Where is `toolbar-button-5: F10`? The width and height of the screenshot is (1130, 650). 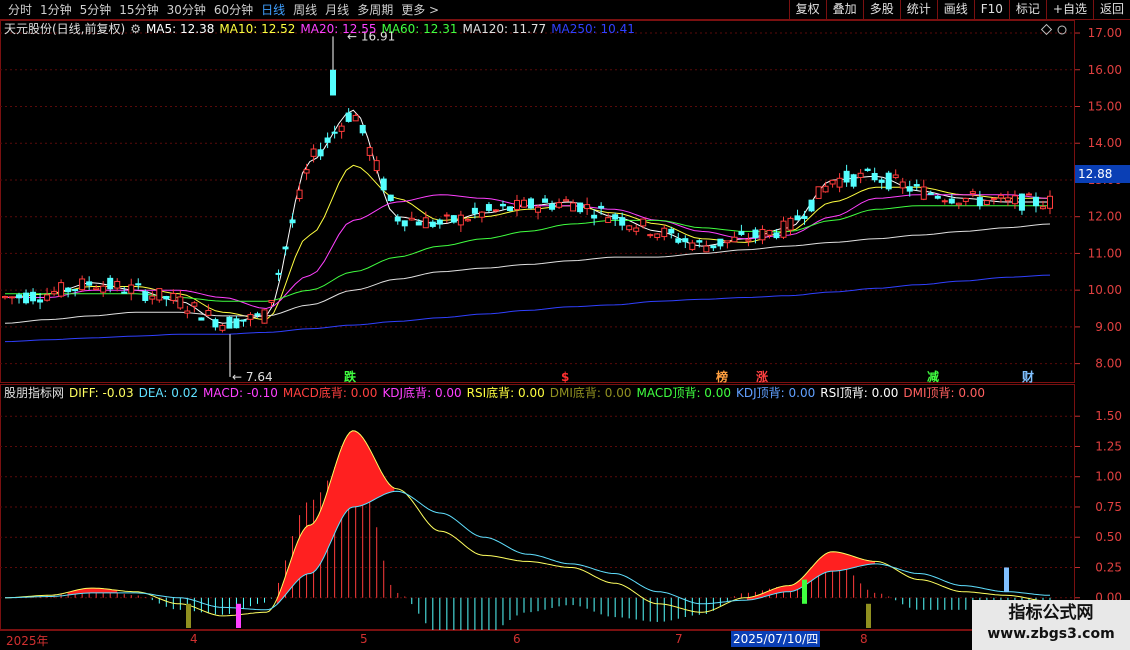 toolbar-button-5: F10 is located at coordinates (991, 10).